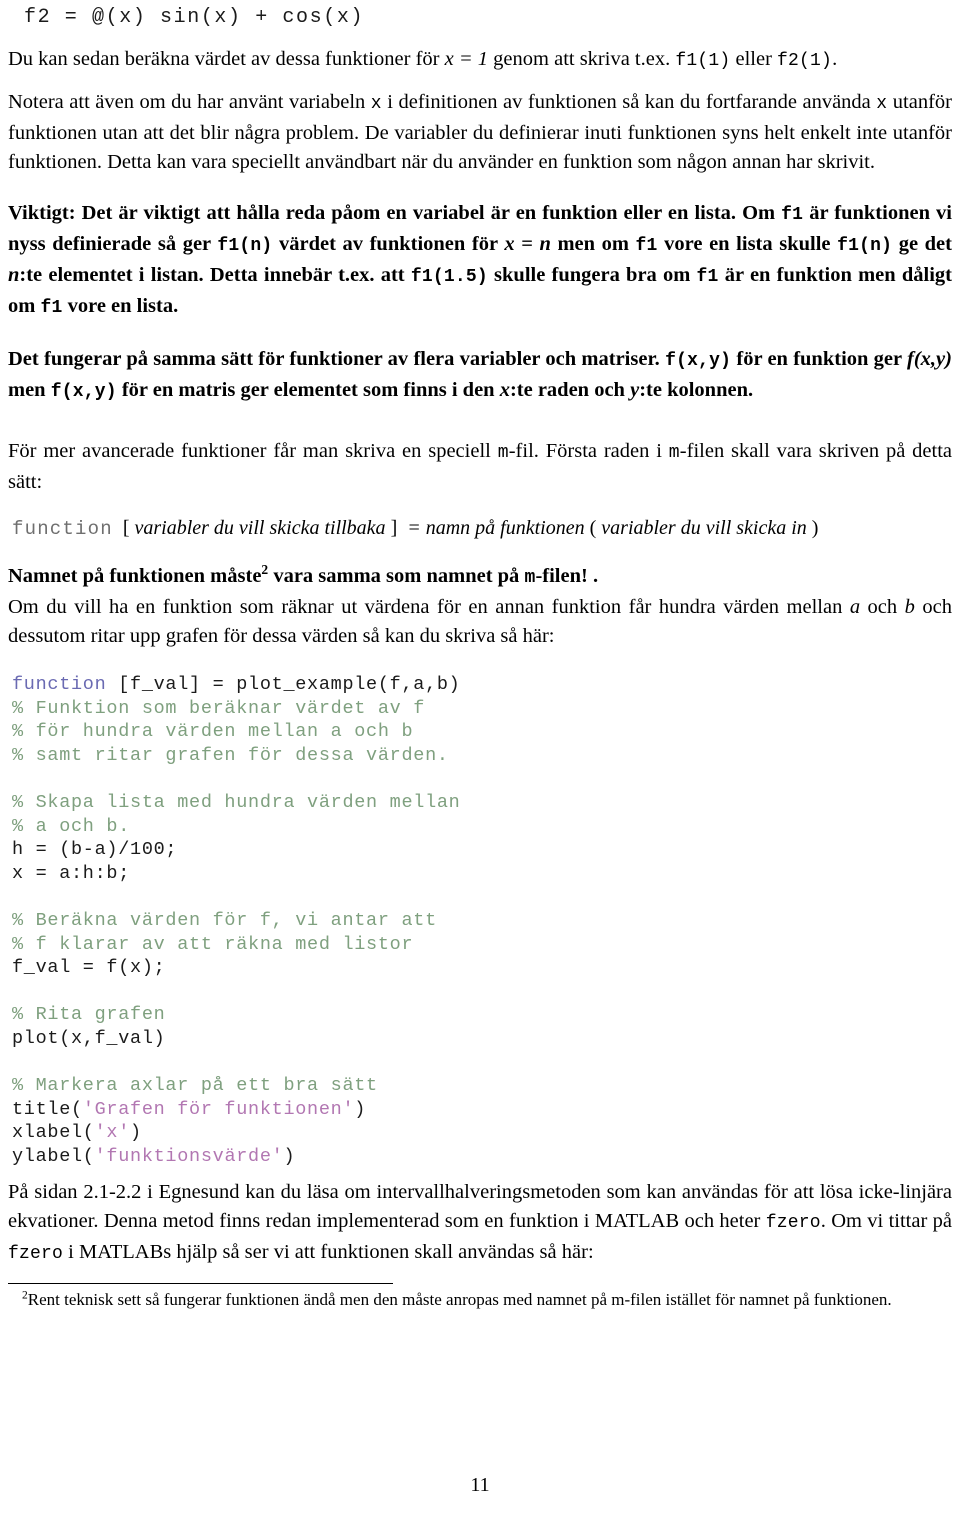  I want to click on code-comment: % Rita grafen, so click(89, 1015).